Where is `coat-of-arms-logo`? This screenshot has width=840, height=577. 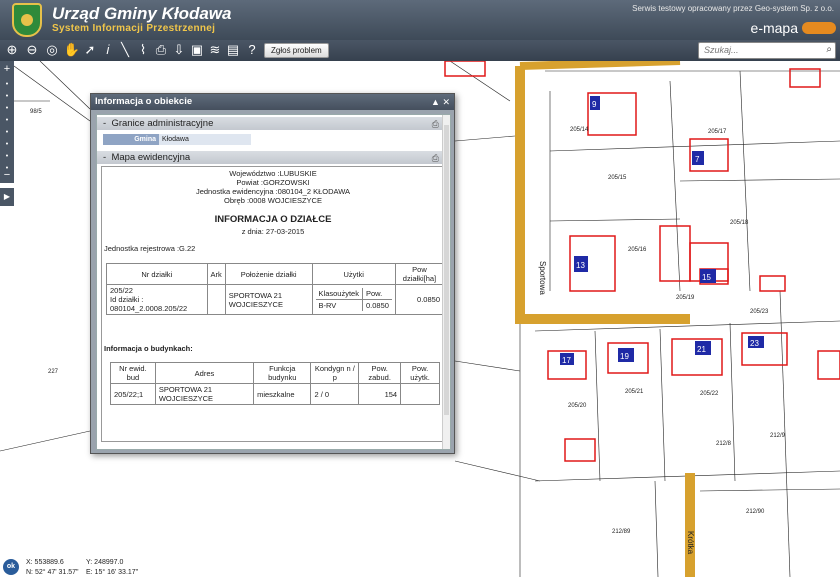 coat-of-arms-logo is located at coordinates (27, 20).